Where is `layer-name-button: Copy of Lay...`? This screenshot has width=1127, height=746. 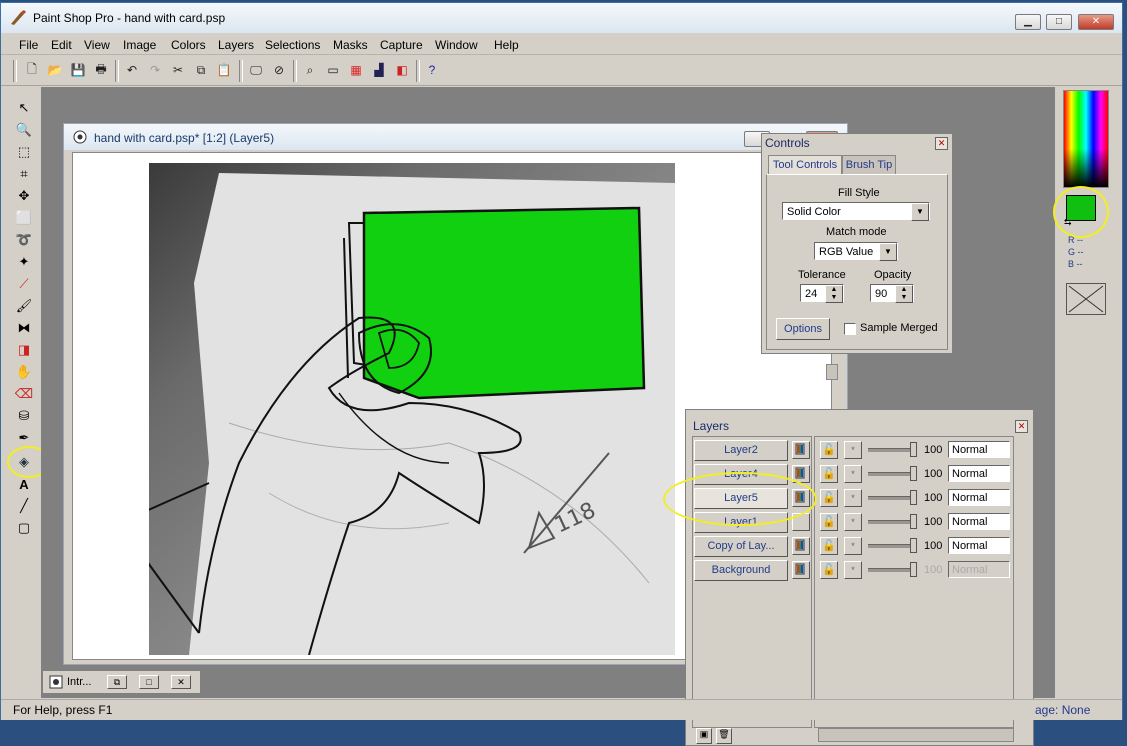 layer-name-button: Copy of Lay... is located at coordinates (741, 546).